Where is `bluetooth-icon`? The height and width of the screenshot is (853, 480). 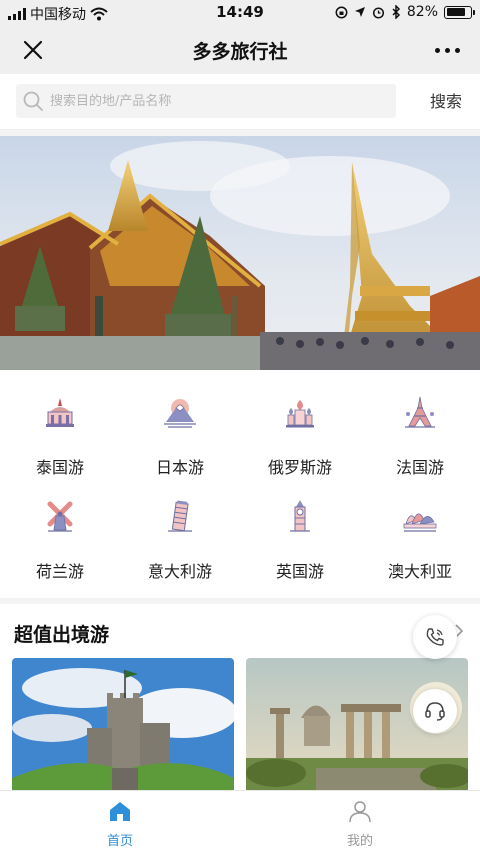
bluetooth-icon is located at coordinates (396, 12).